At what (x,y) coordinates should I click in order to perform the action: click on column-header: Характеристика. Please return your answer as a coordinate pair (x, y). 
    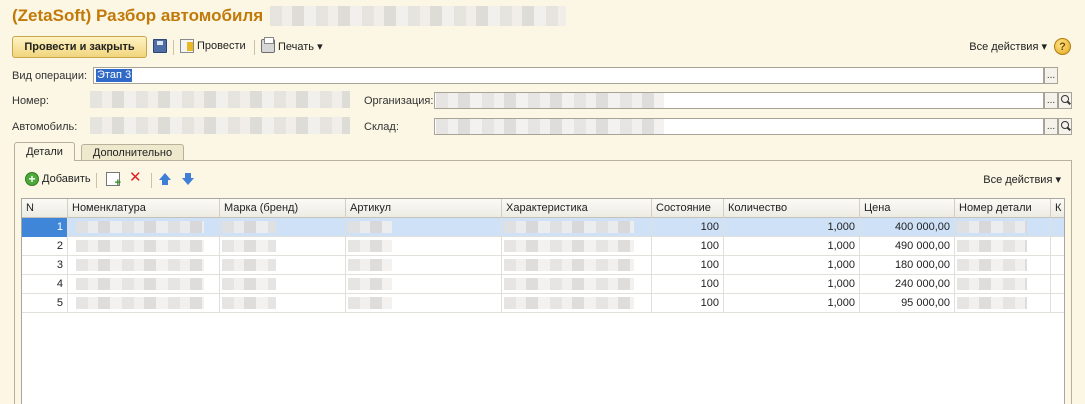
    Looking at the image, I should click on (577, 208).